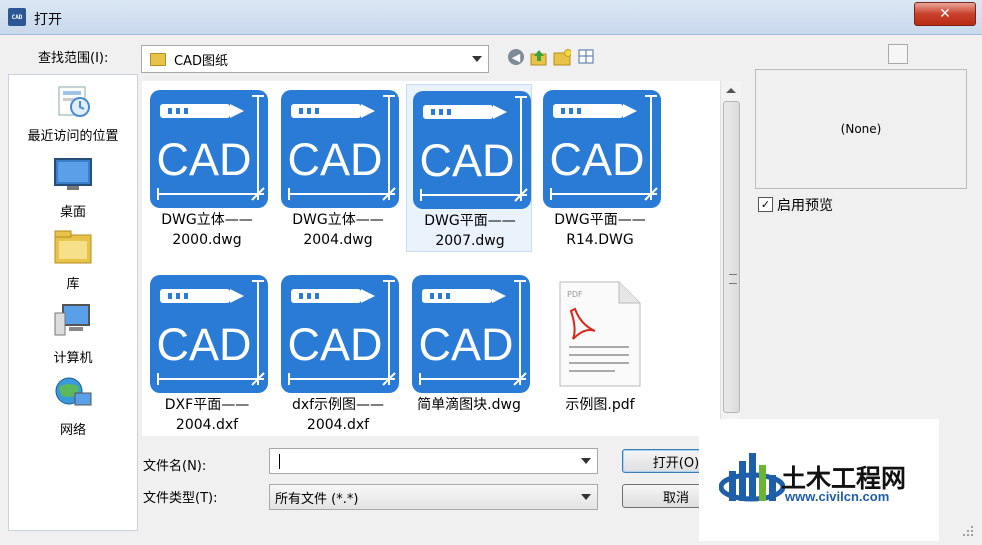  I want to click on place-computer: 计算机, so click(73, 334).